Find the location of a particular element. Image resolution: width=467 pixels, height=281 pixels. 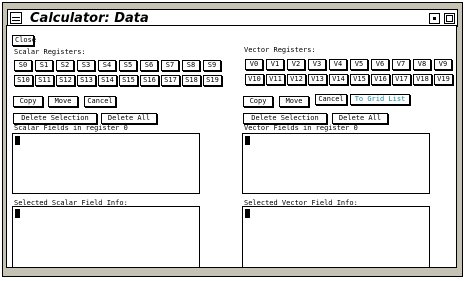

register-button: V11 is located at coordinates (275, 79).